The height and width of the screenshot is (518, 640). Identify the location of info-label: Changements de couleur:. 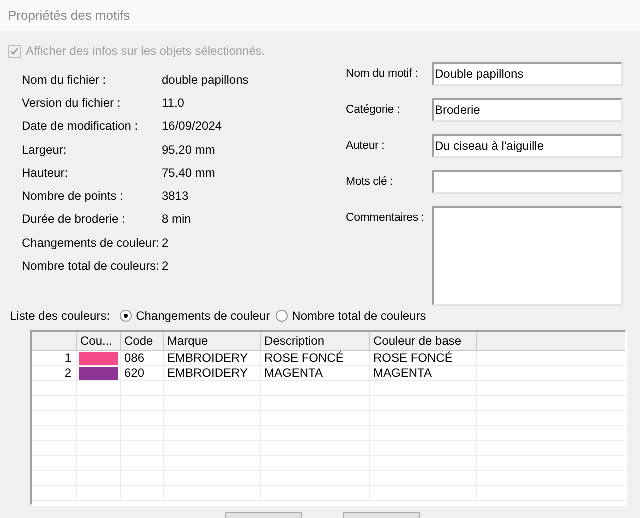
(91, 243).